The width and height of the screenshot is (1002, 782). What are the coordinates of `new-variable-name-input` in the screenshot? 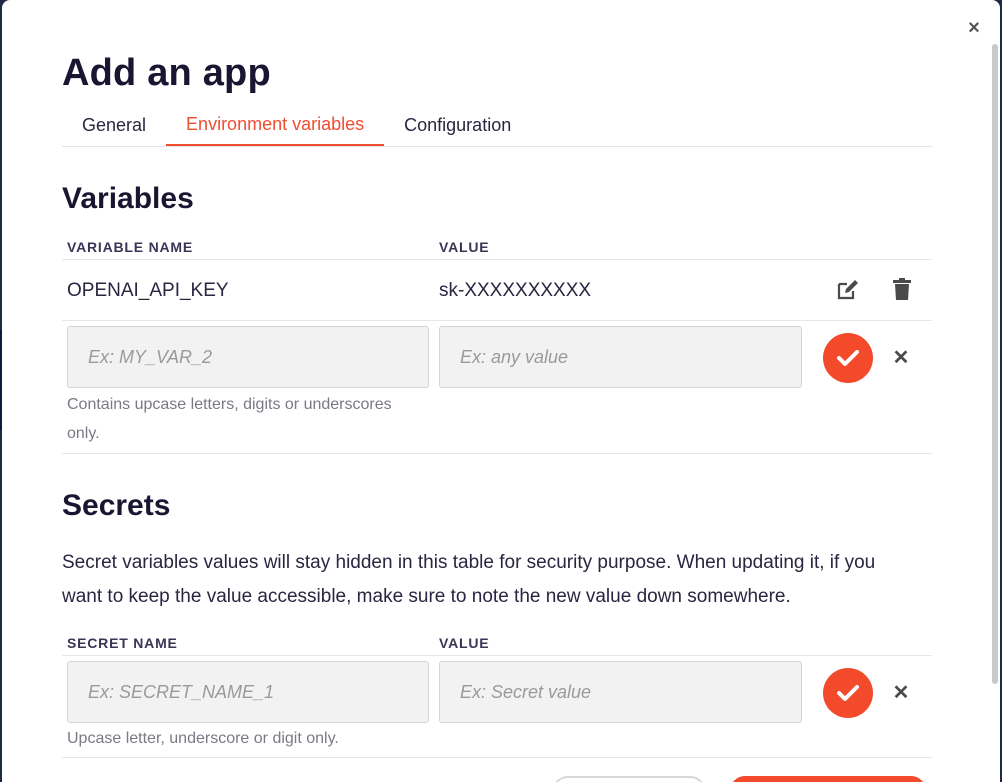 It's located at (248, 357).